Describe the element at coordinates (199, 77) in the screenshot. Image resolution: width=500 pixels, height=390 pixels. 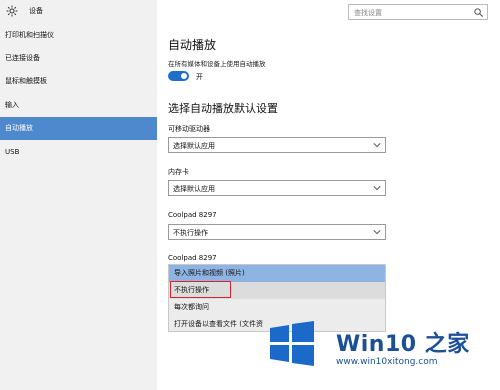
I see `toggle-state-label: 开` at that location.